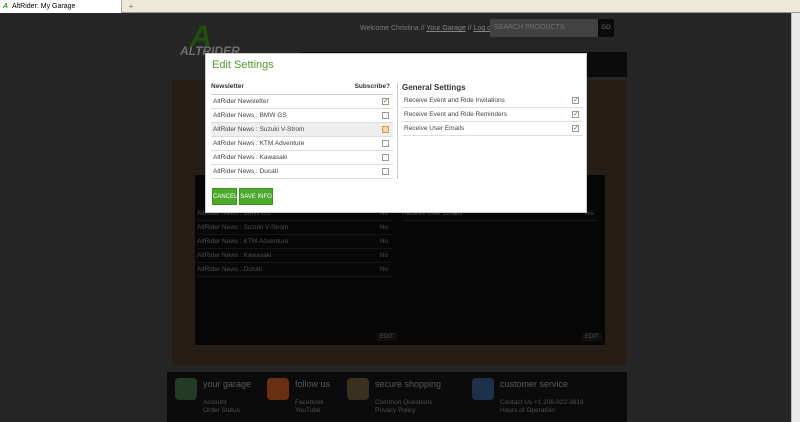 The height and width of the screenshot is (422, 800). What do you see at coordinates (227, 86) in the screenshot?
I see `newsletter-header: Newsletter` at bounding box center [227, 86].